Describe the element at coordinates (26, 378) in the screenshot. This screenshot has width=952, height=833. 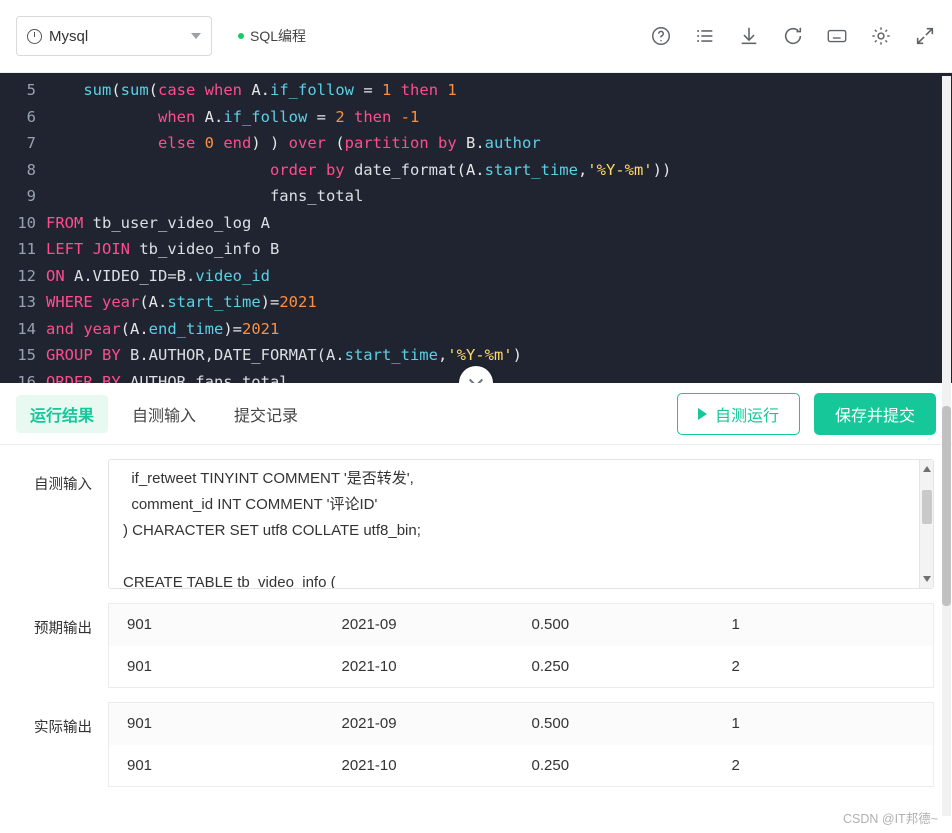
I see `line-number: 16` at that location.